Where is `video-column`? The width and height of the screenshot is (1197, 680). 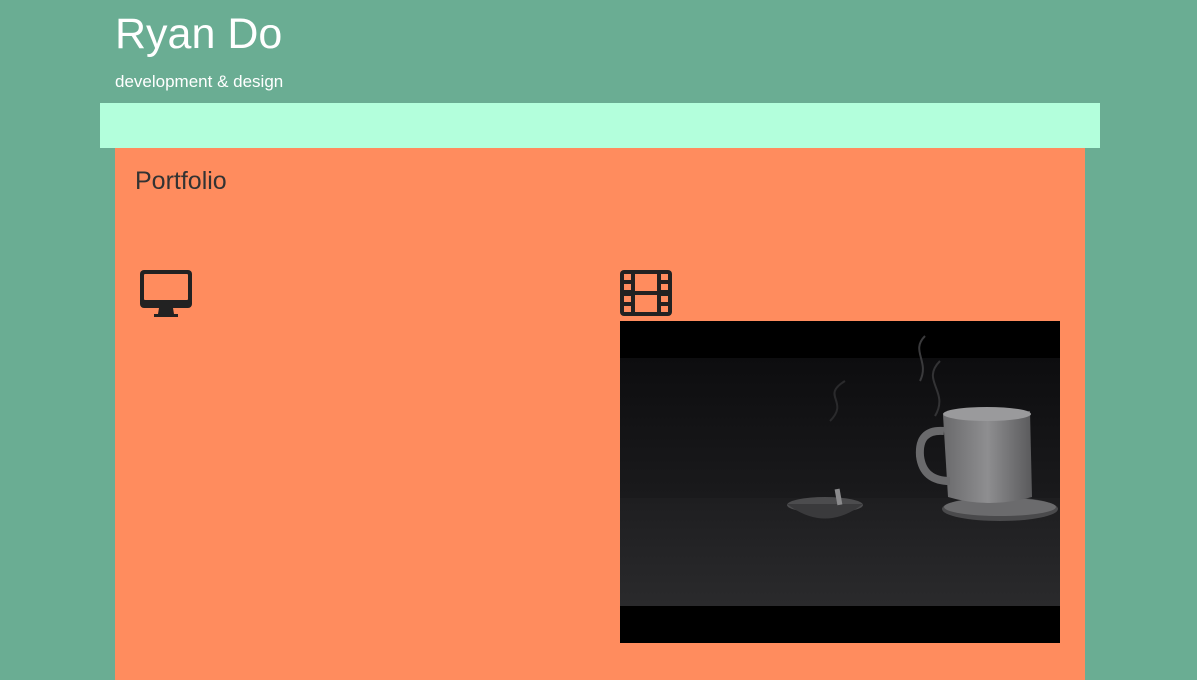 video-column is located at coordinates (646, 293).